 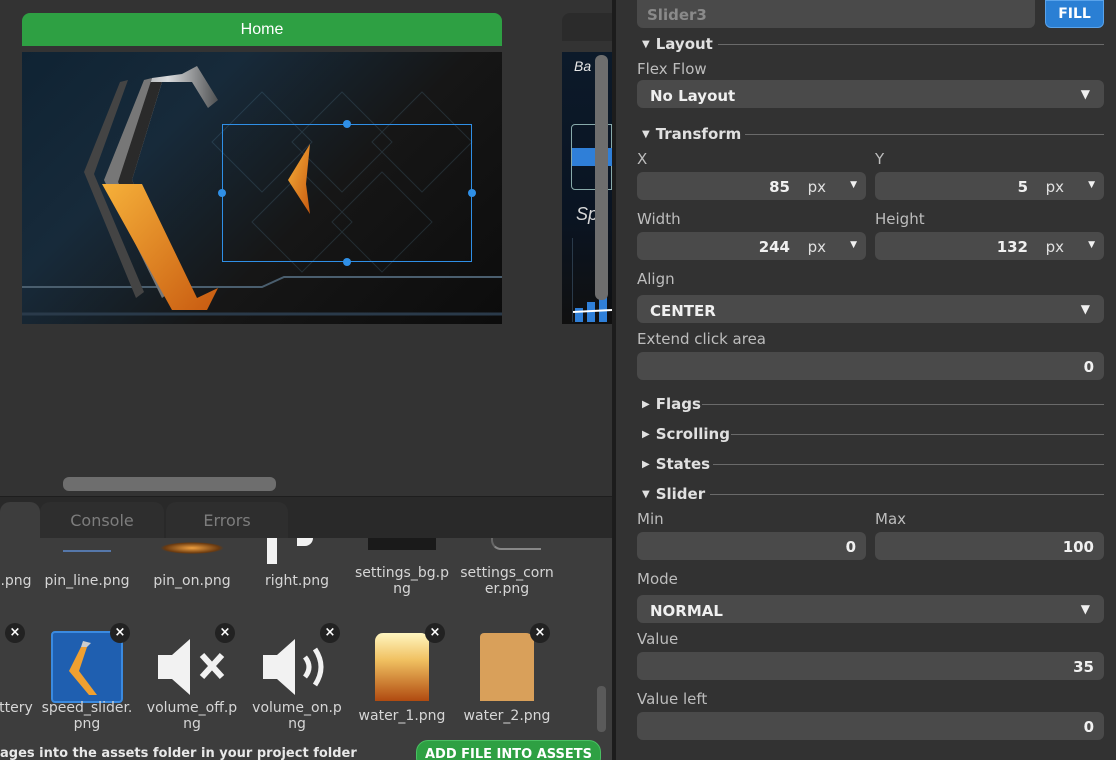 I want to click on asset-item: × volume_on.p ng, so click(x=297, y=678).